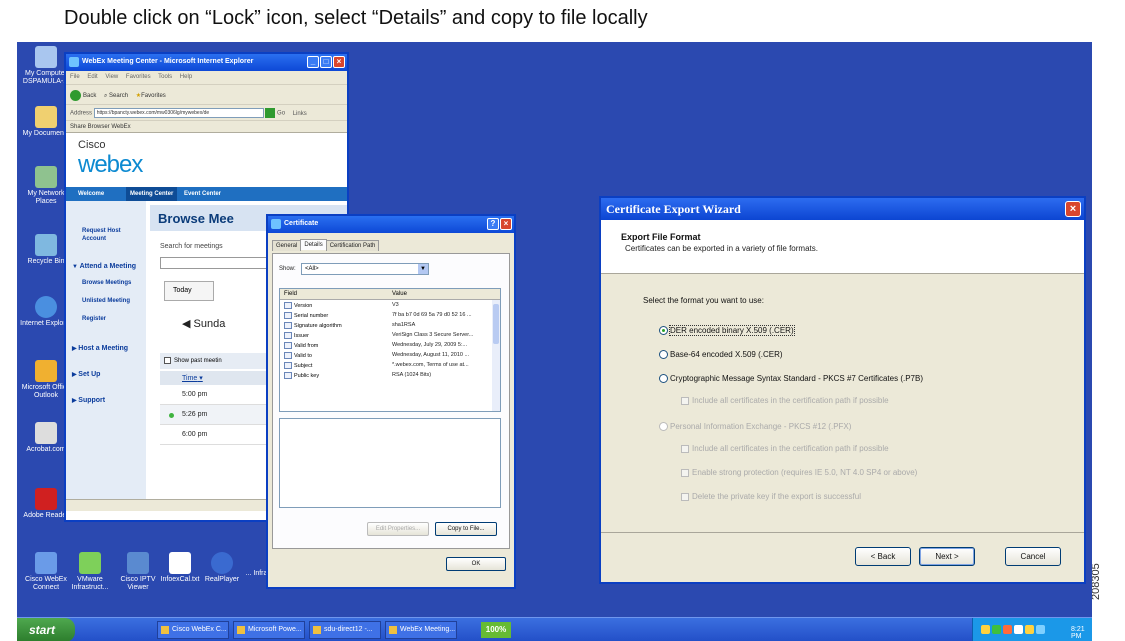  I want to click on maximize-button: □, so click(326, 62).